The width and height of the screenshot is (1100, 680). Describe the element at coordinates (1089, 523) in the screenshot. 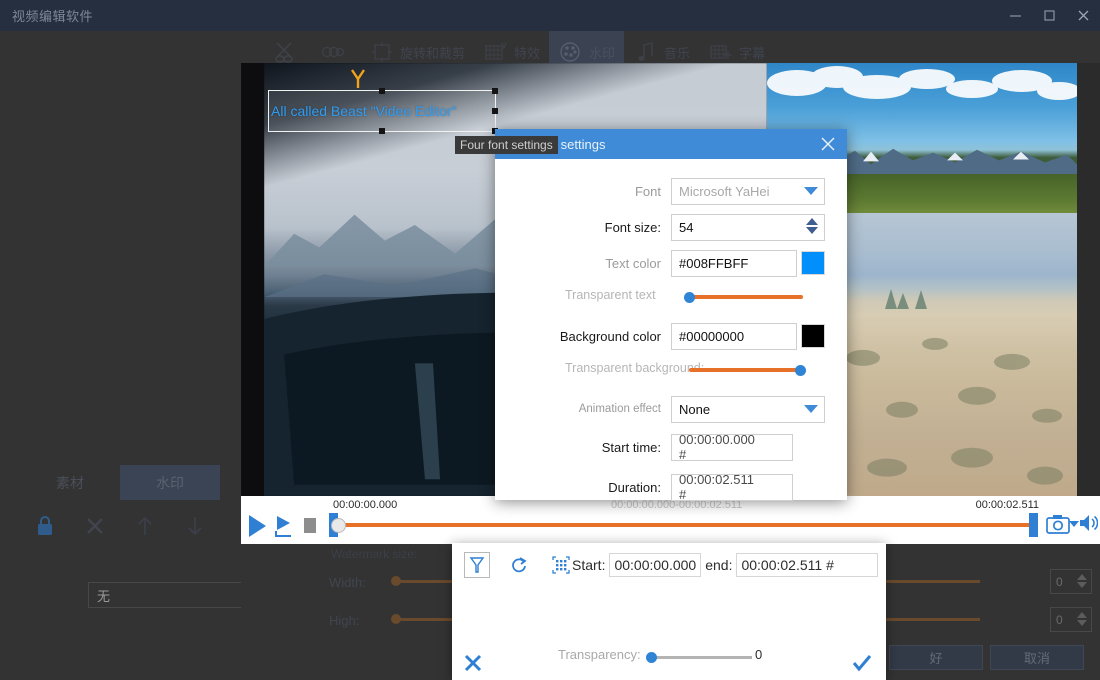

I see `speaker-icon` at that location.